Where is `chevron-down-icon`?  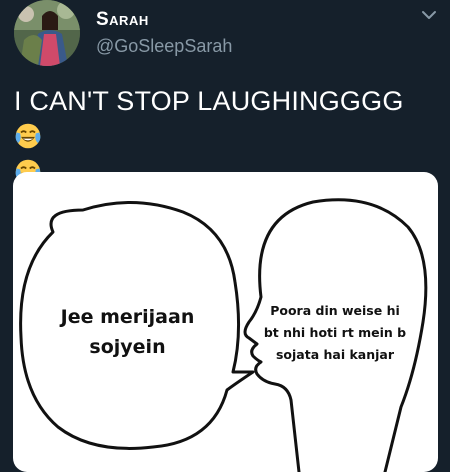 chevron-down-icon is located at coordinates (429, 15).